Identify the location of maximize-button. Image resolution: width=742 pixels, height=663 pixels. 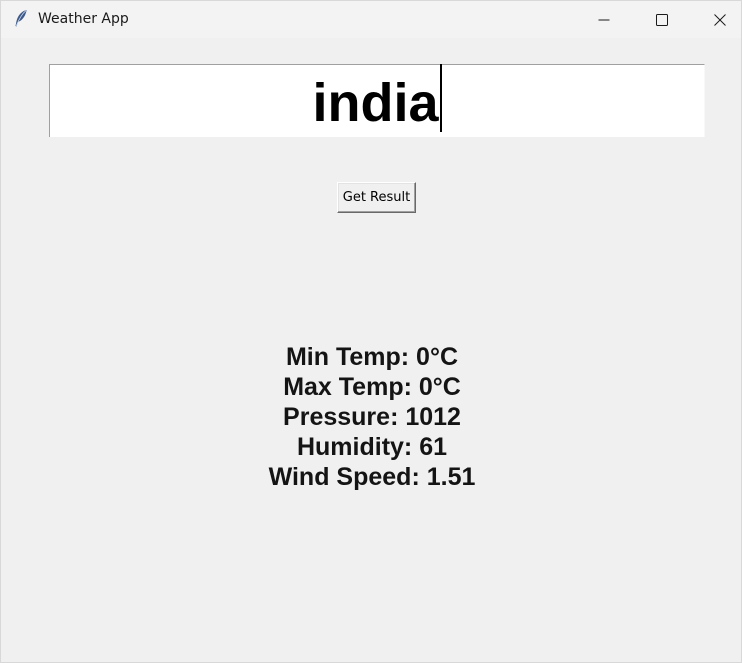
(662, 19).